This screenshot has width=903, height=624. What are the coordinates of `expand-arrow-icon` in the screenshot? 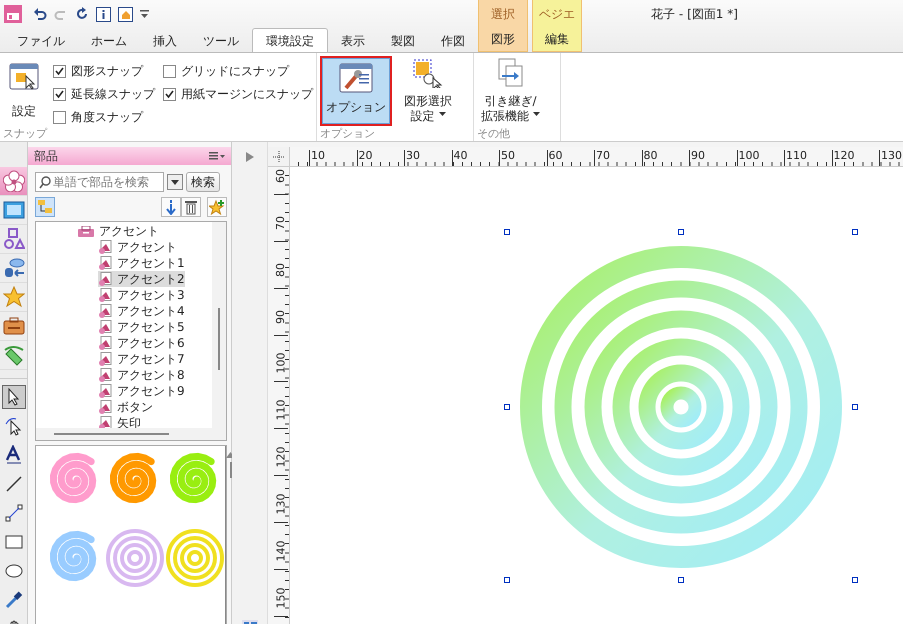 It's located at (250, 157).